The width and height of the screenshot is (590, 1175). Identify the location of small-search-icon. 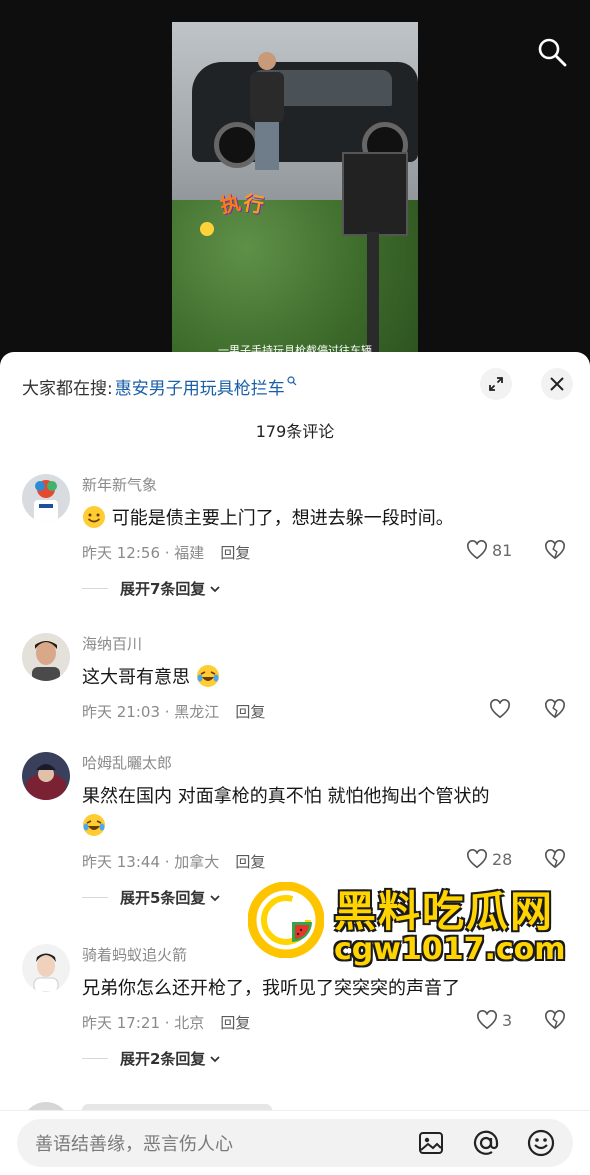
(292, 382).